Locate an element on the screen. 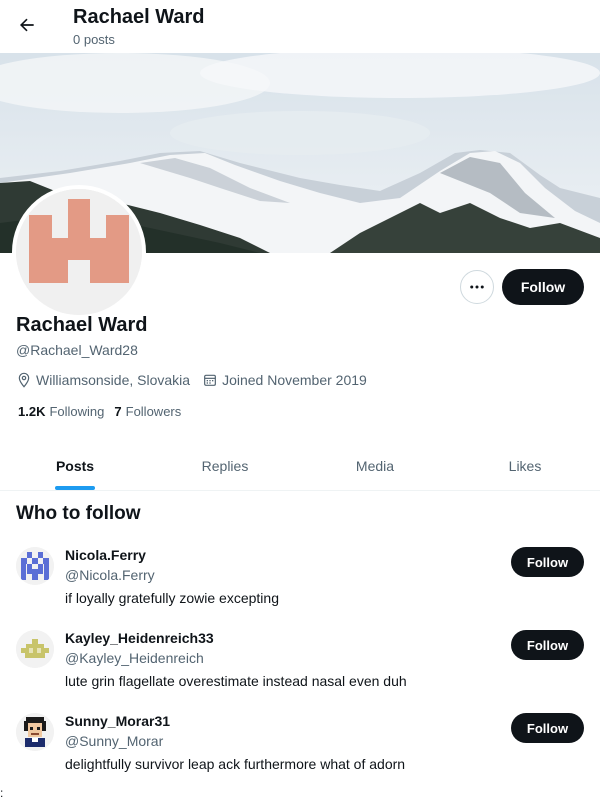 The width and height of the screenshot is (600, 800). tab-label: Replies is located at coordinates (225, 465).